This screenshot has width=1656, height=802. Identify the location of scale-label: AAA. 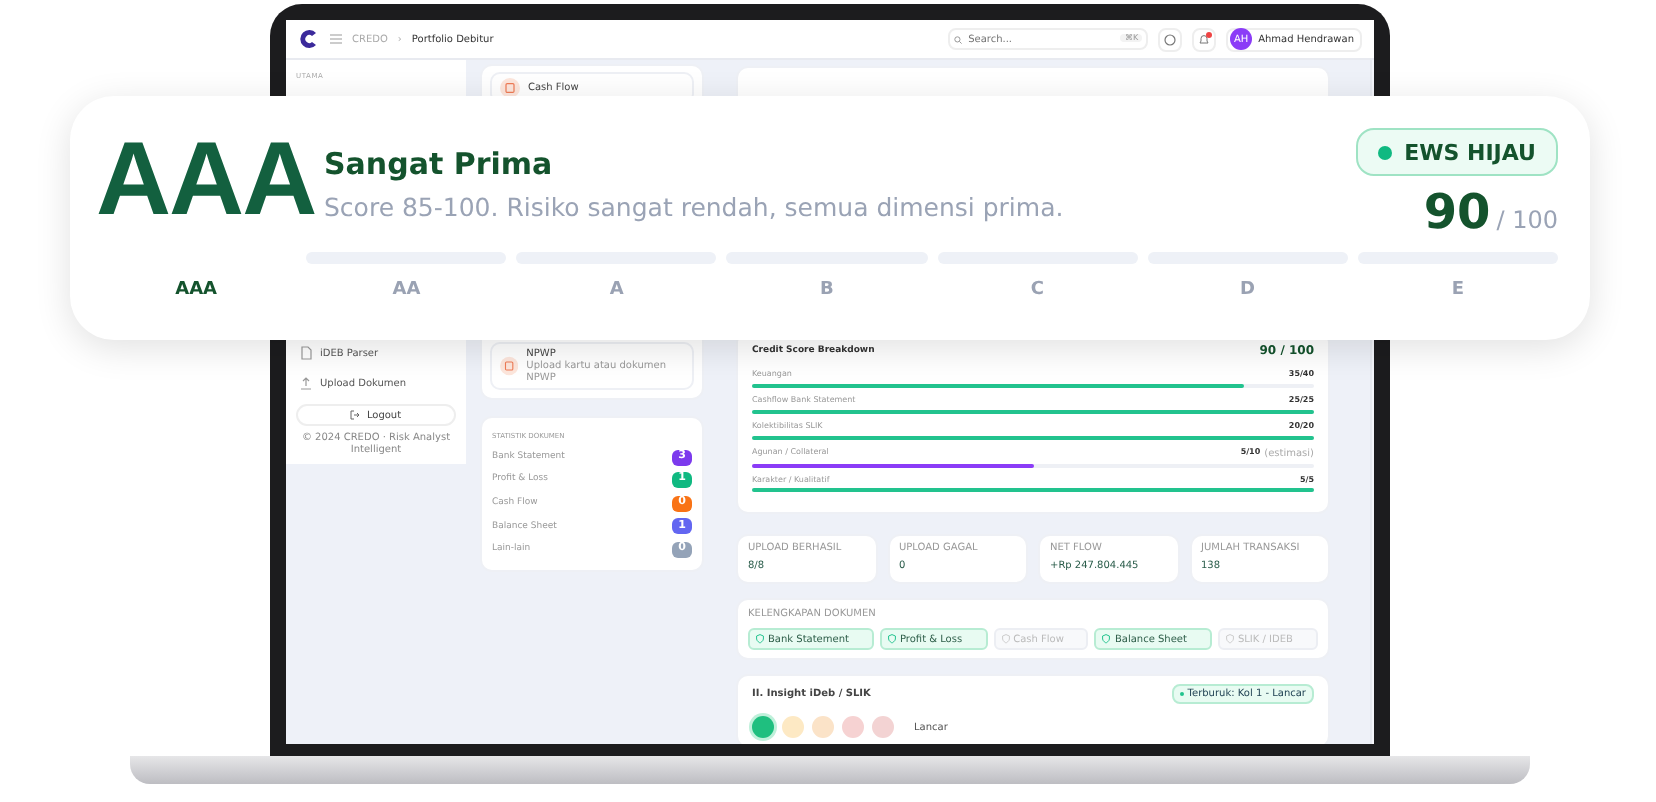
(196, 290).